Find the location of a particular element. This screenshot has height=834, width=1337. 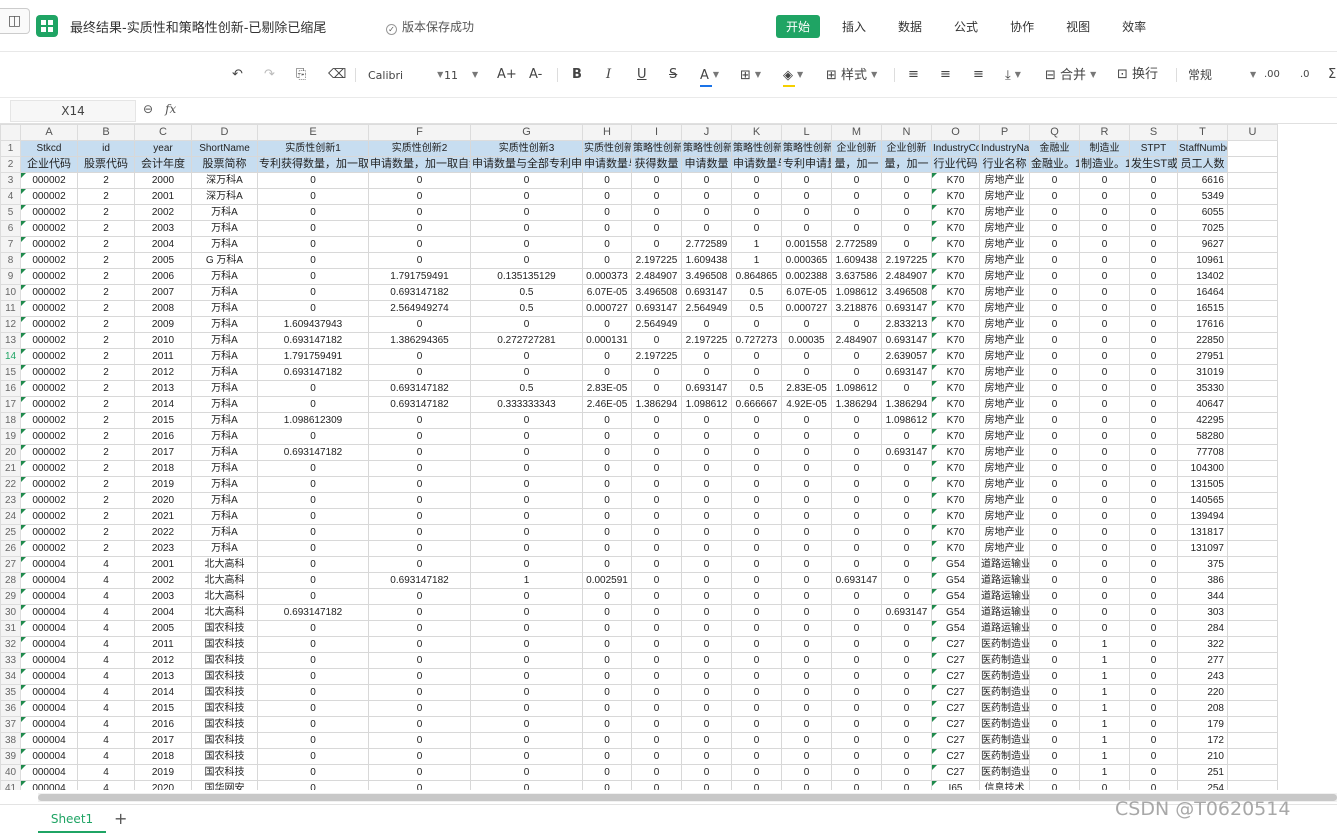

font-color-button: A ▼ is located at coordinates (709, 77).